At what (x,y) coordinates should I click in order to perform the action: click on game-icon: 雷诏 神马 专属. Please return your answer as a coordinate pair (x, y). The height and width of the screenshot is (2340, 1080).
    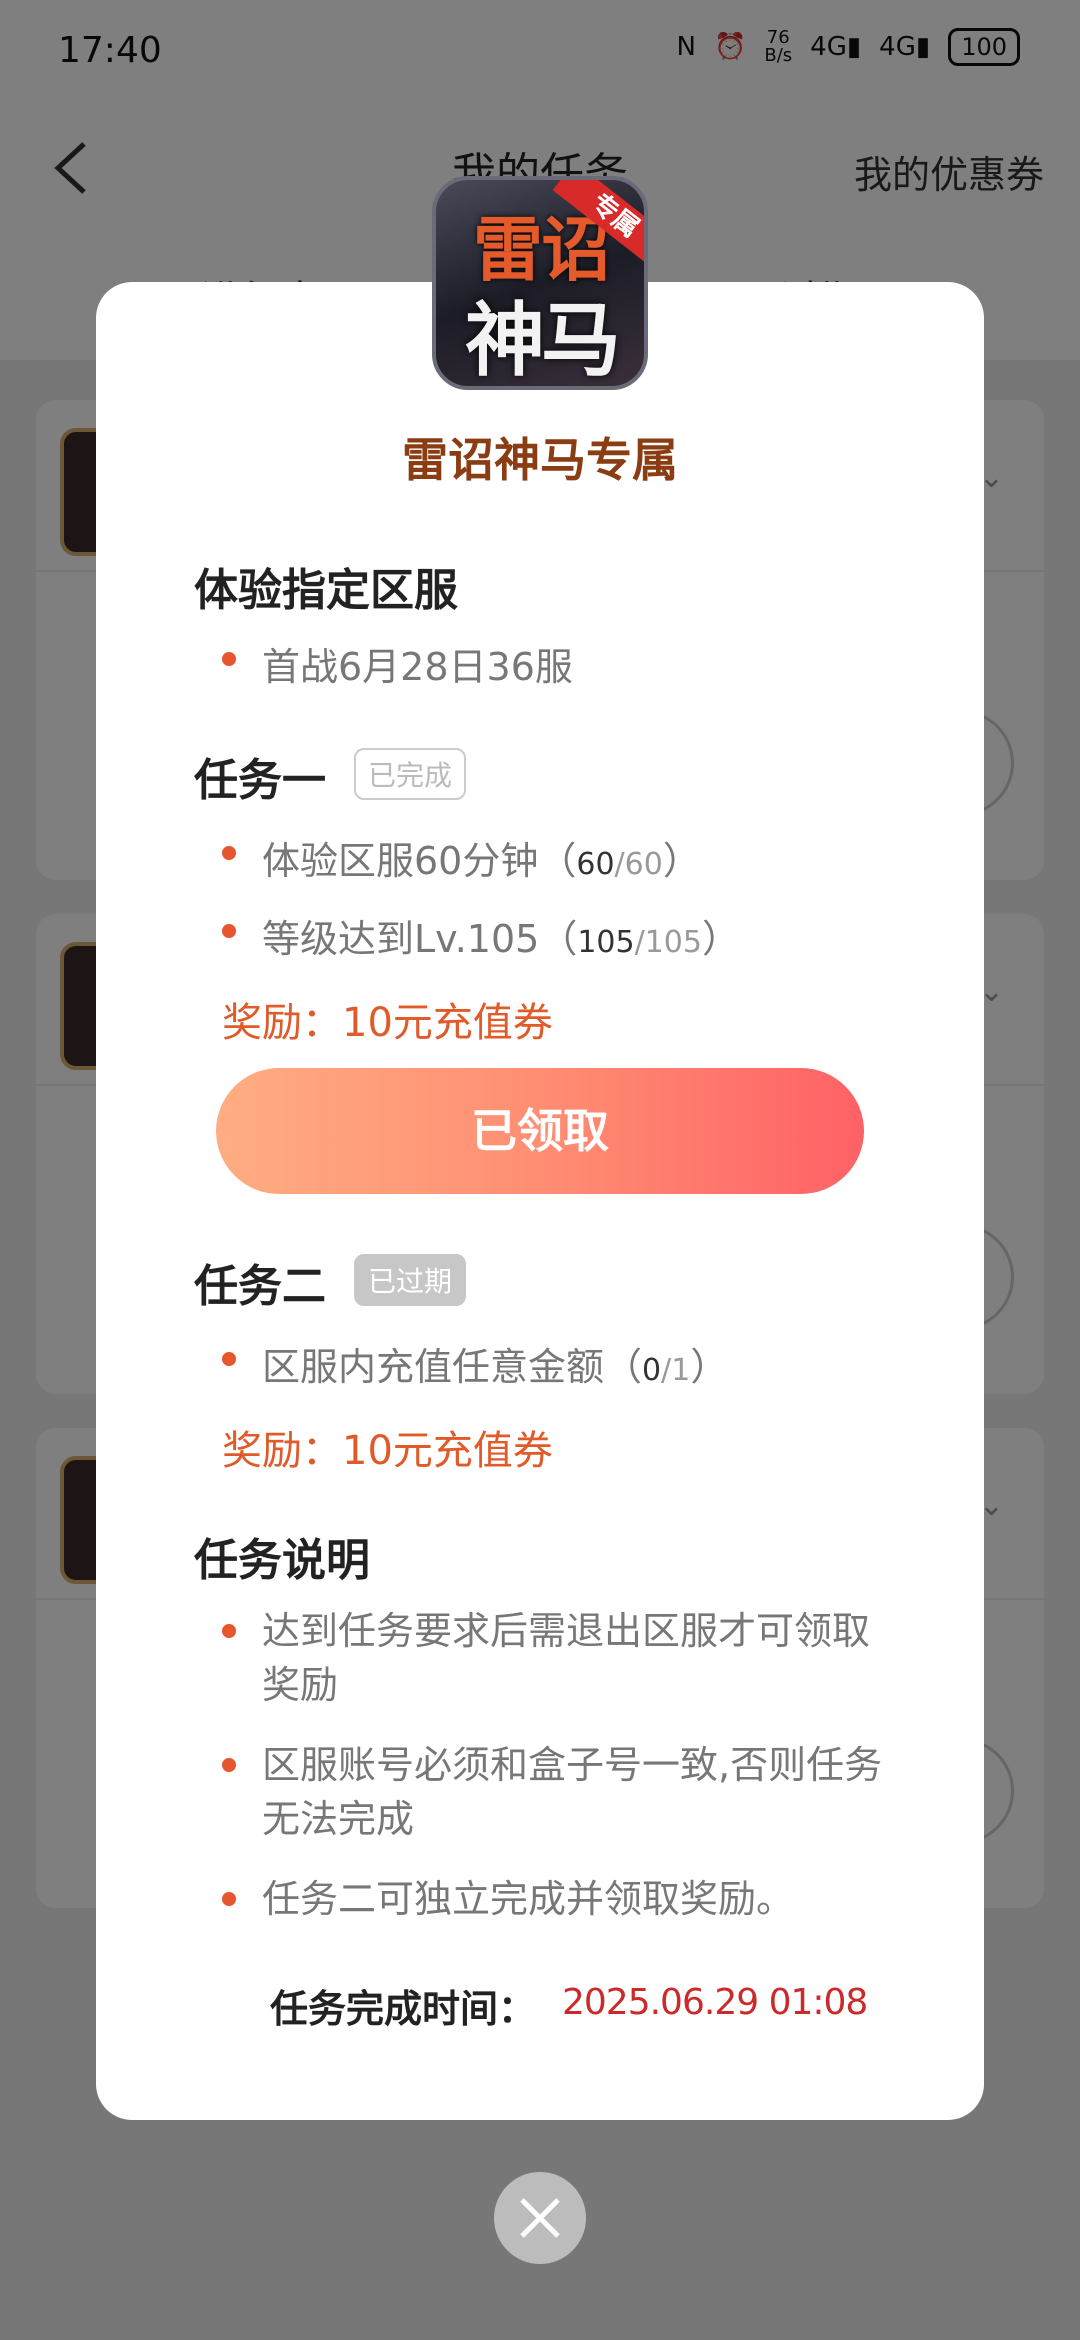
    Looking at the image, I should click on (540, 283).